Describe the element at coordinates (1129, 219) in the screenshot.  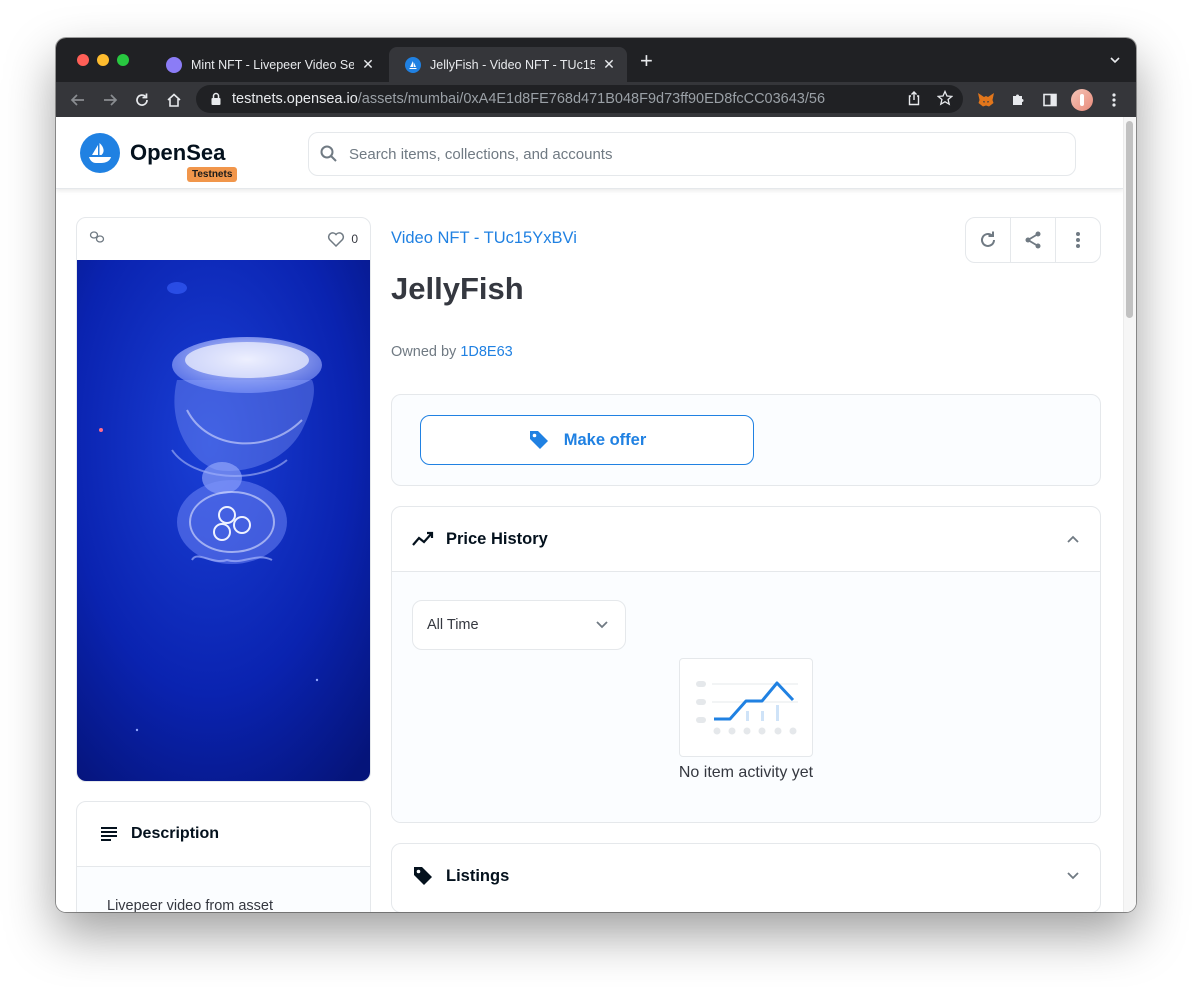
I see `scrollbar-thumb` at that location.